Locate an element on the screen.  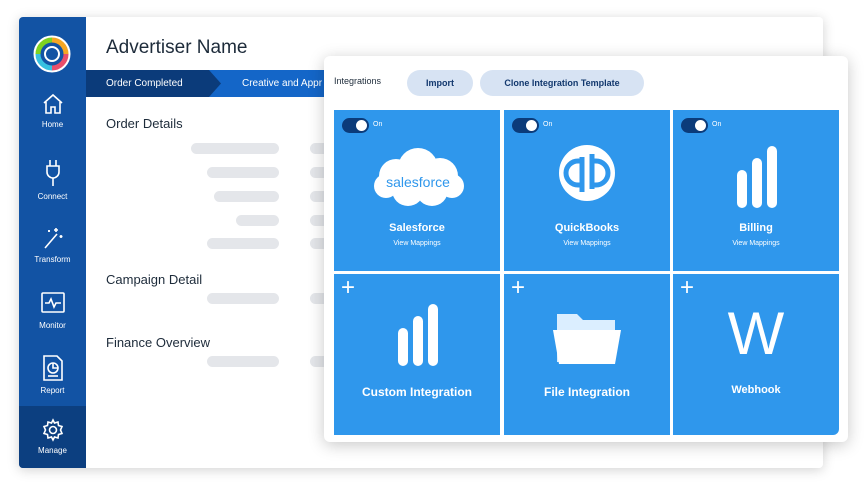
tile-name: File Integration is located at coordinates (586, 392).